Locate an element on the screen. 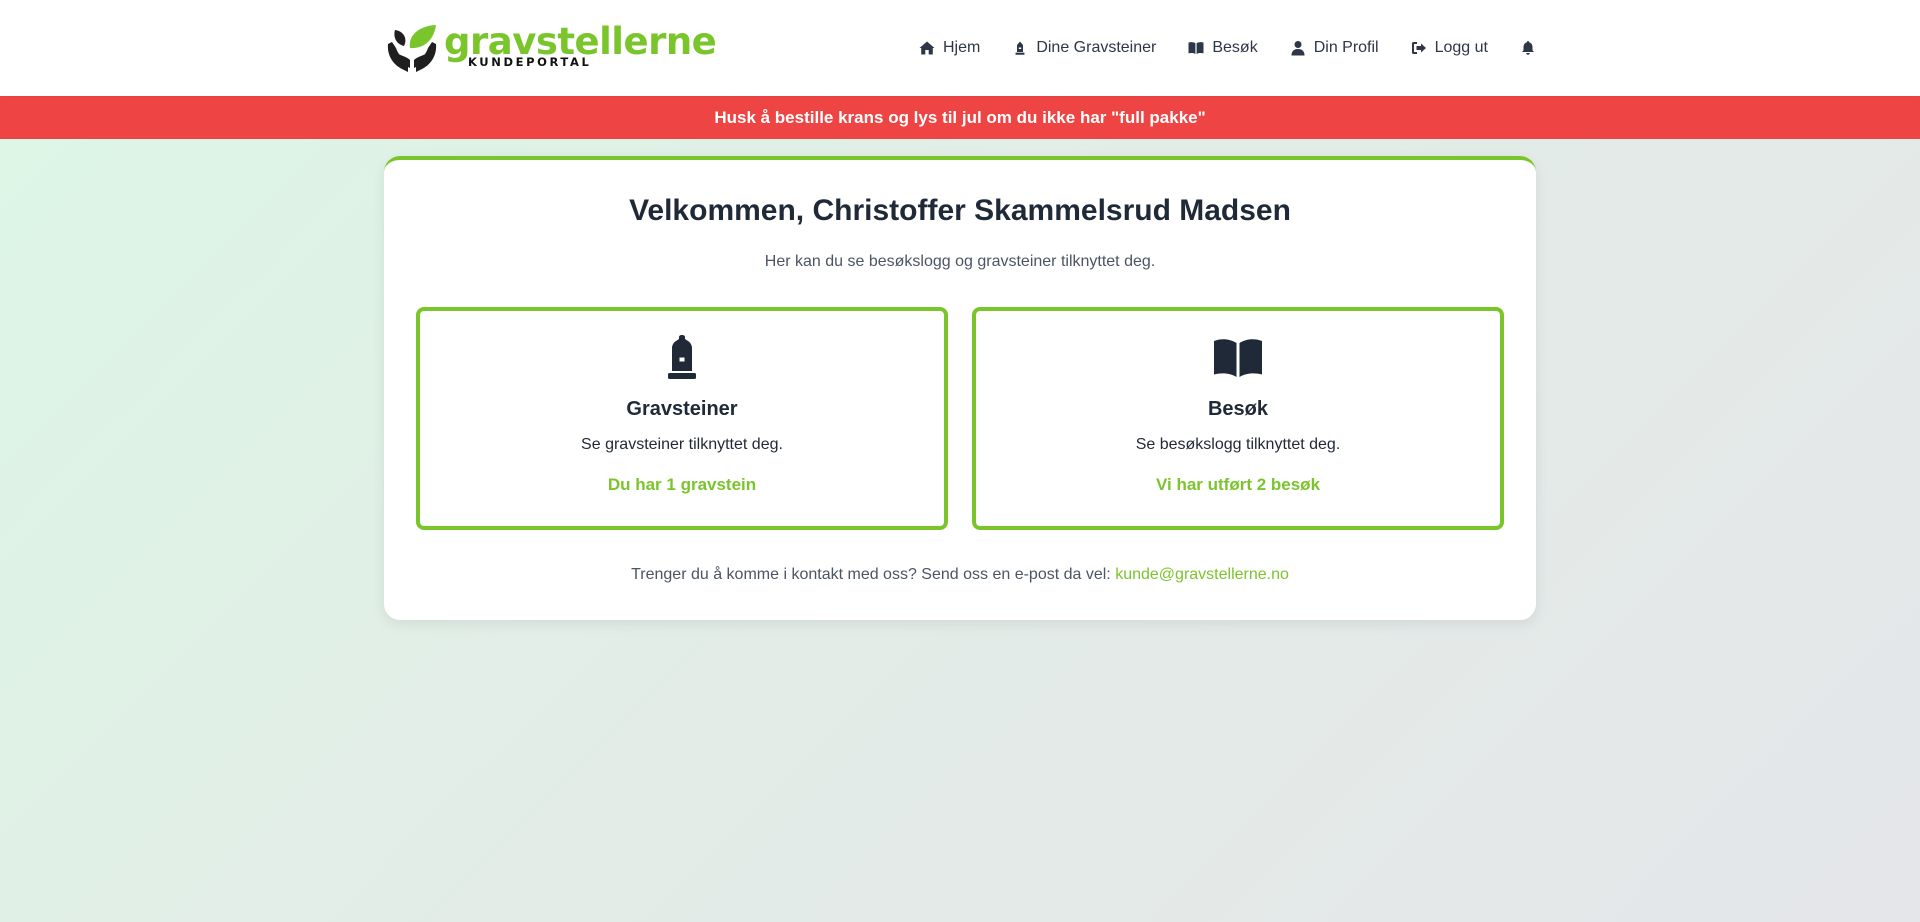  nav-item-din-profil: Din Profil is located at coordinates (1334, 48).